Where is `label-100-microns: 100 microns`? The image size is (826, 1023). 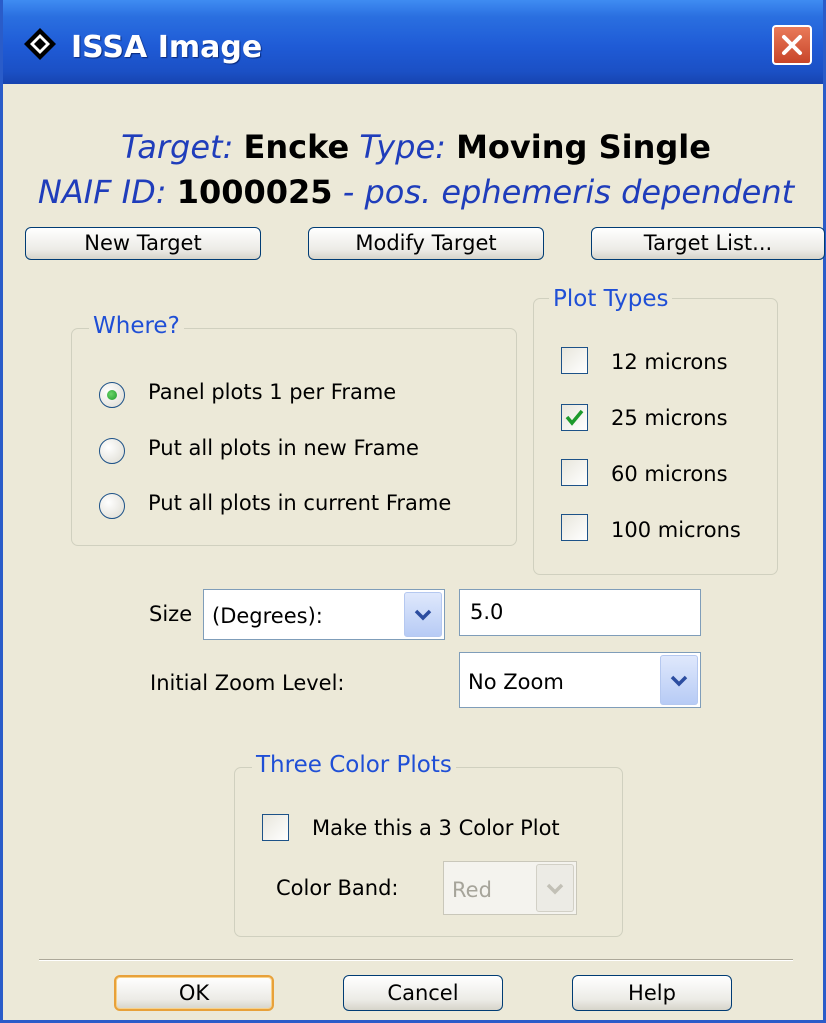
label-100-microns: 100 microns is located at coordinates (676, 530).